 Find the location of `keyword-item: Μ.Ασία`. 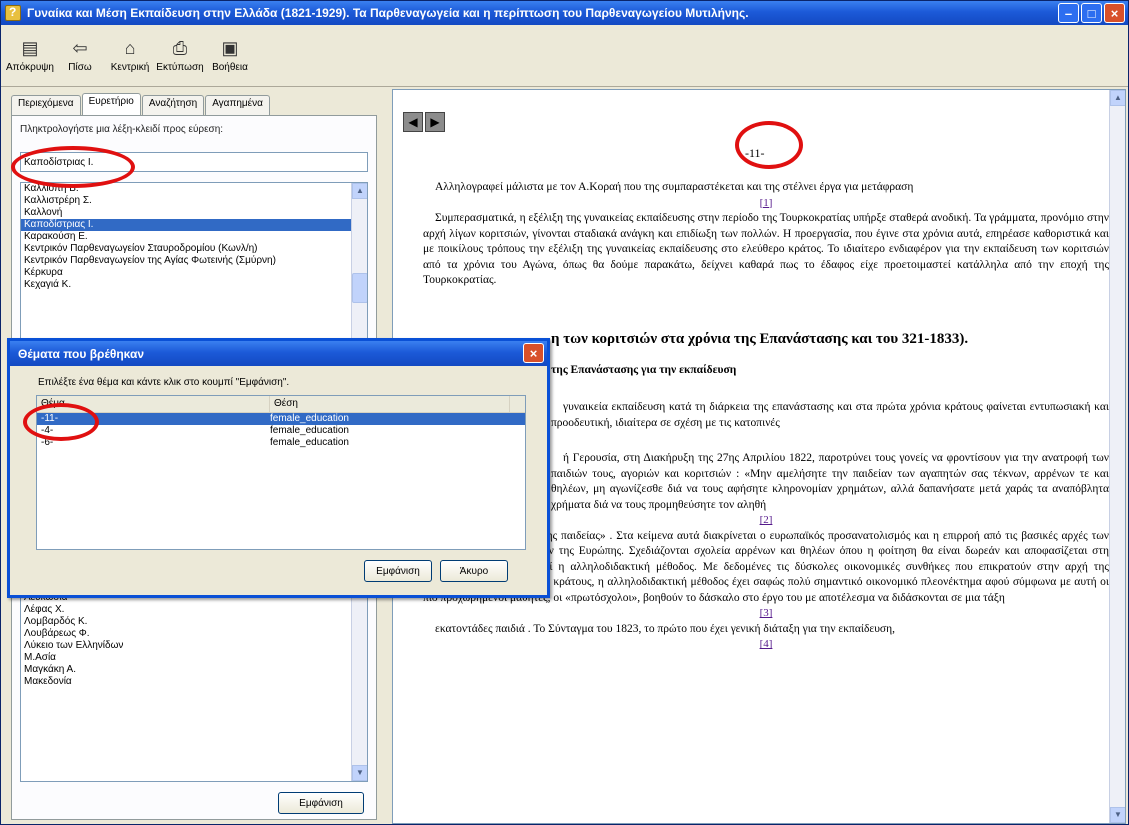

keyword-item: Μ.Ασία is located at coordinates (194, 658).